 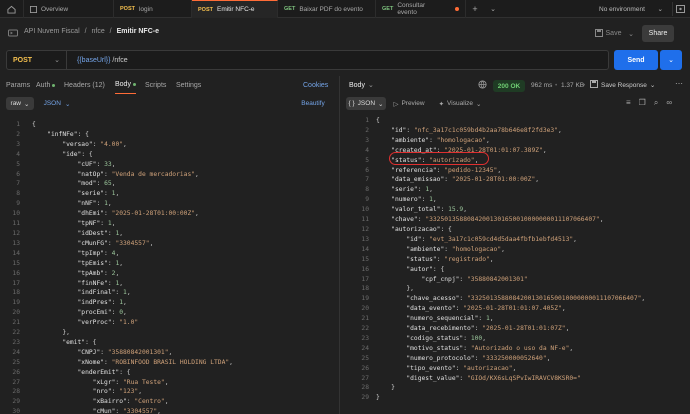 What do you see at coordinates (12, 9) in the screenshot?
I see `home-icon` at bounding box center [12, 9].